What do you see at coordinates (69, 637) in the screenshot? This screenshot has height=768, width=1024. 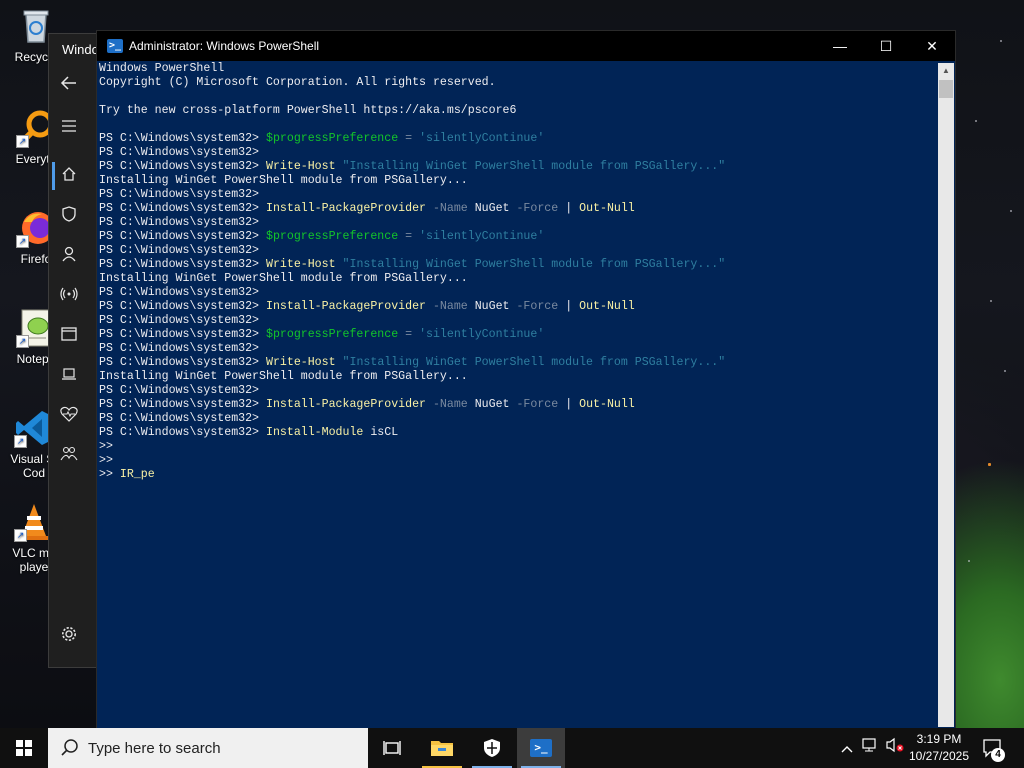 I see `gear-icon` at bounding box center [69, 637].